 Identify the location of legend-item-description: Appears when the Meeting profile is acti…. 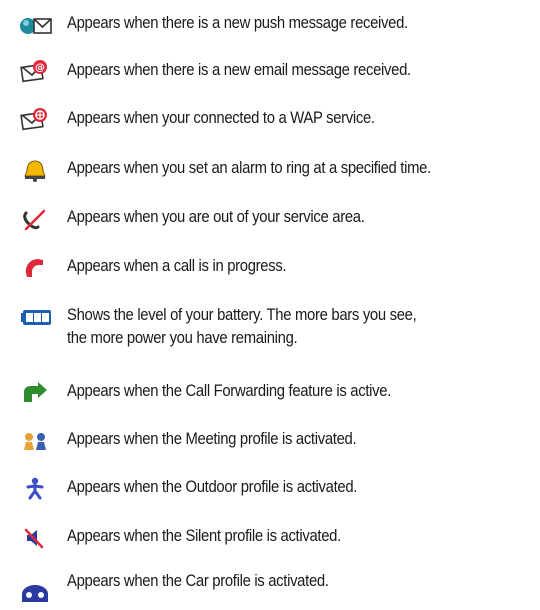
(212, 439).